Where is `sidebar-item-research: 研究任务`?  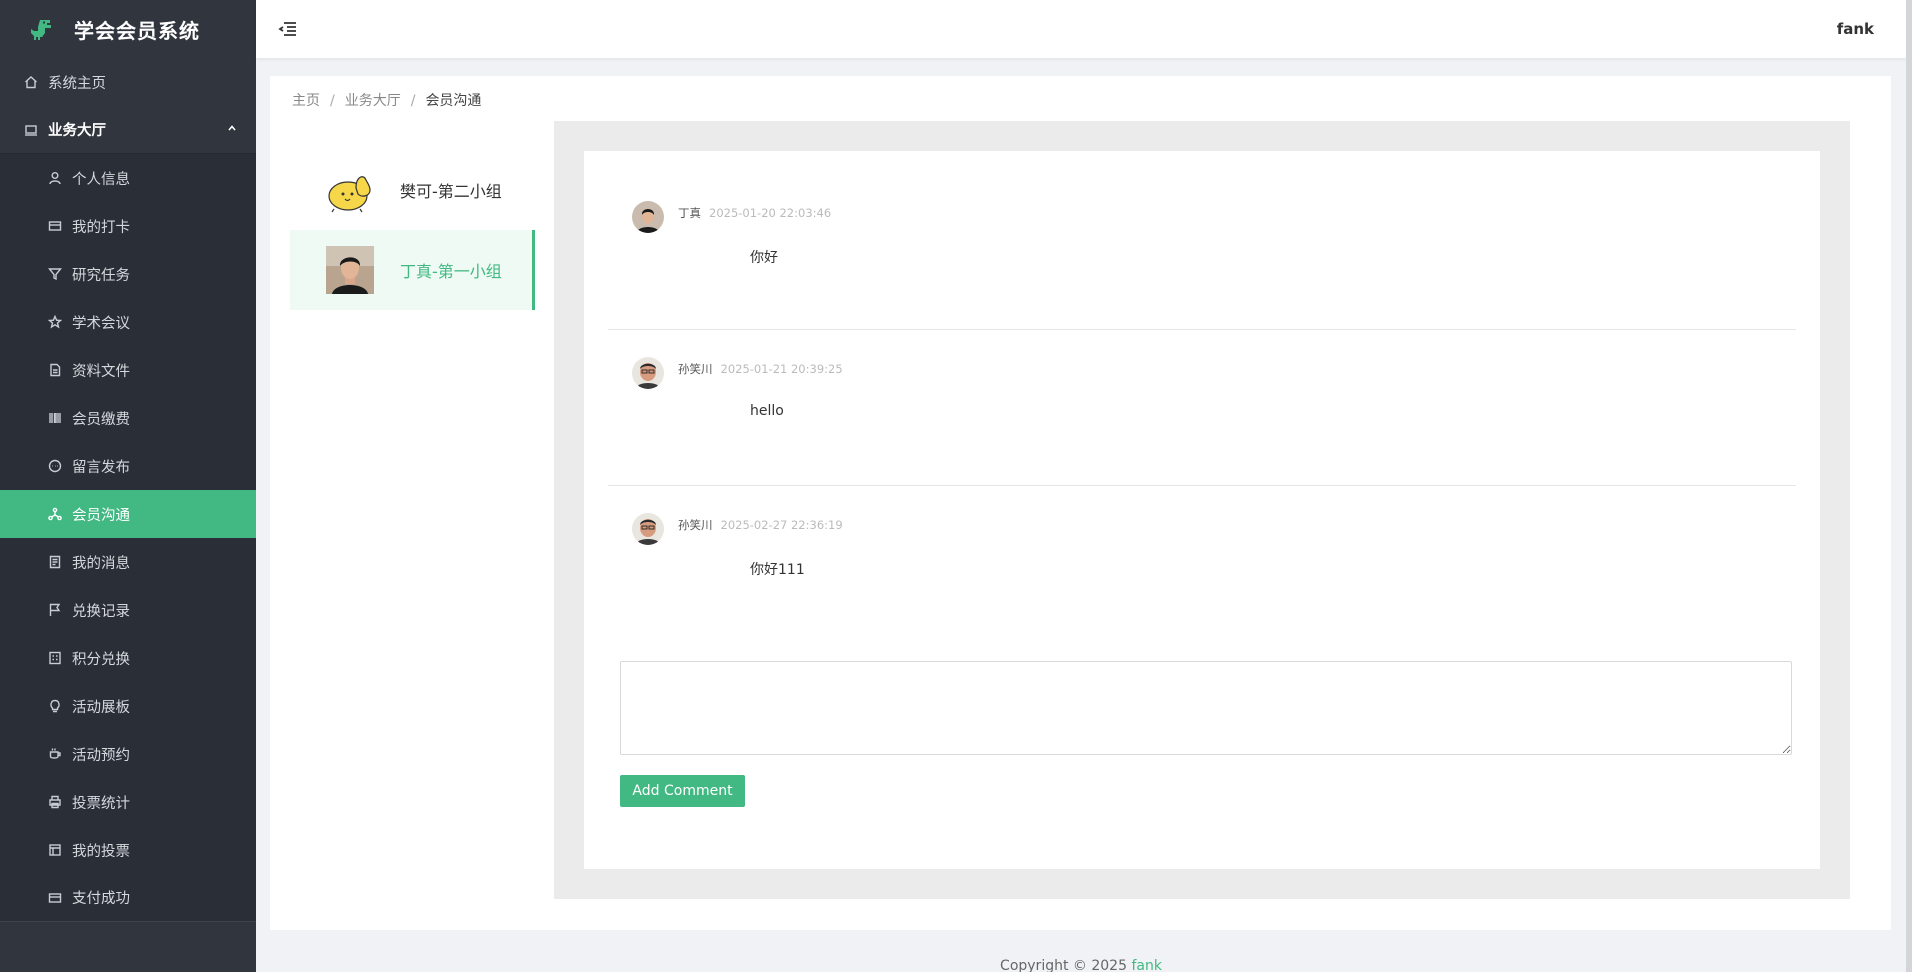 sidebar-item-research: 研究任务 is located at coordinates (128, 274).